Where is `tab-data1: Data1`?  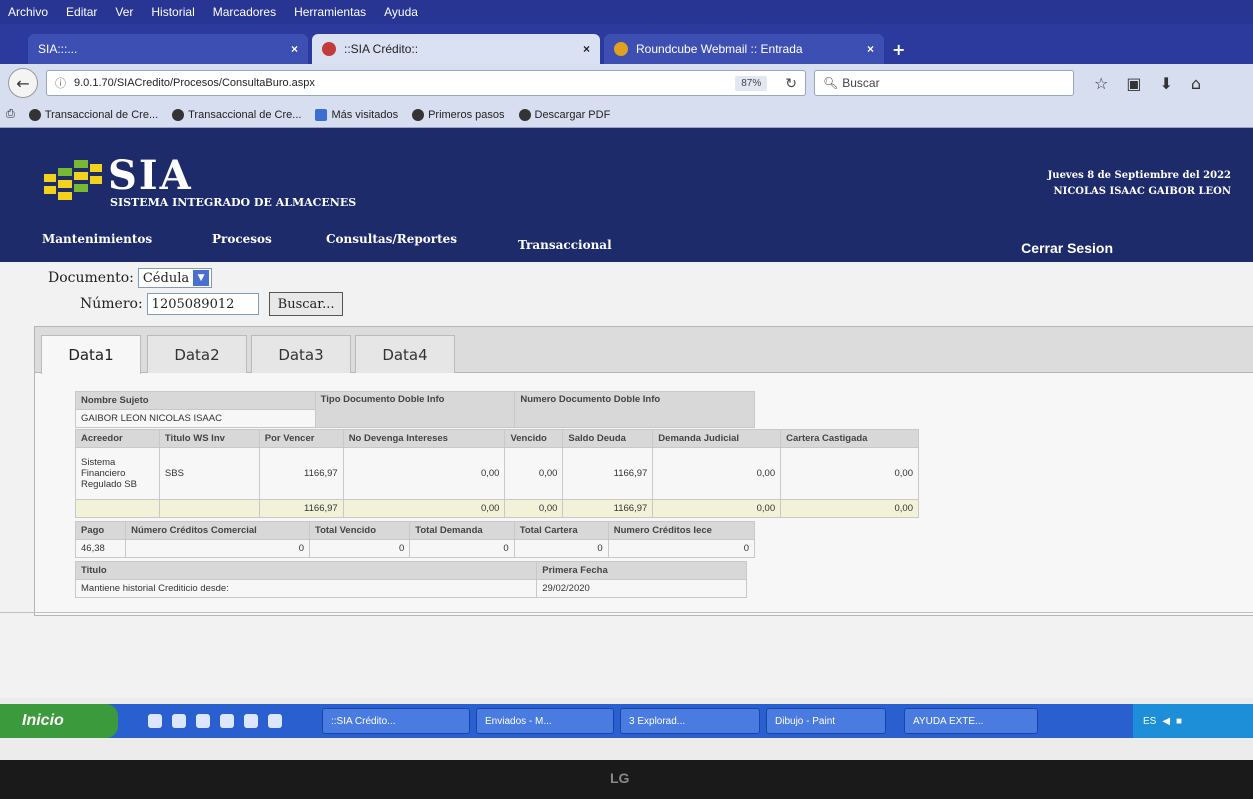
tab-data1: Data1 is located at coordinates (91, 354).